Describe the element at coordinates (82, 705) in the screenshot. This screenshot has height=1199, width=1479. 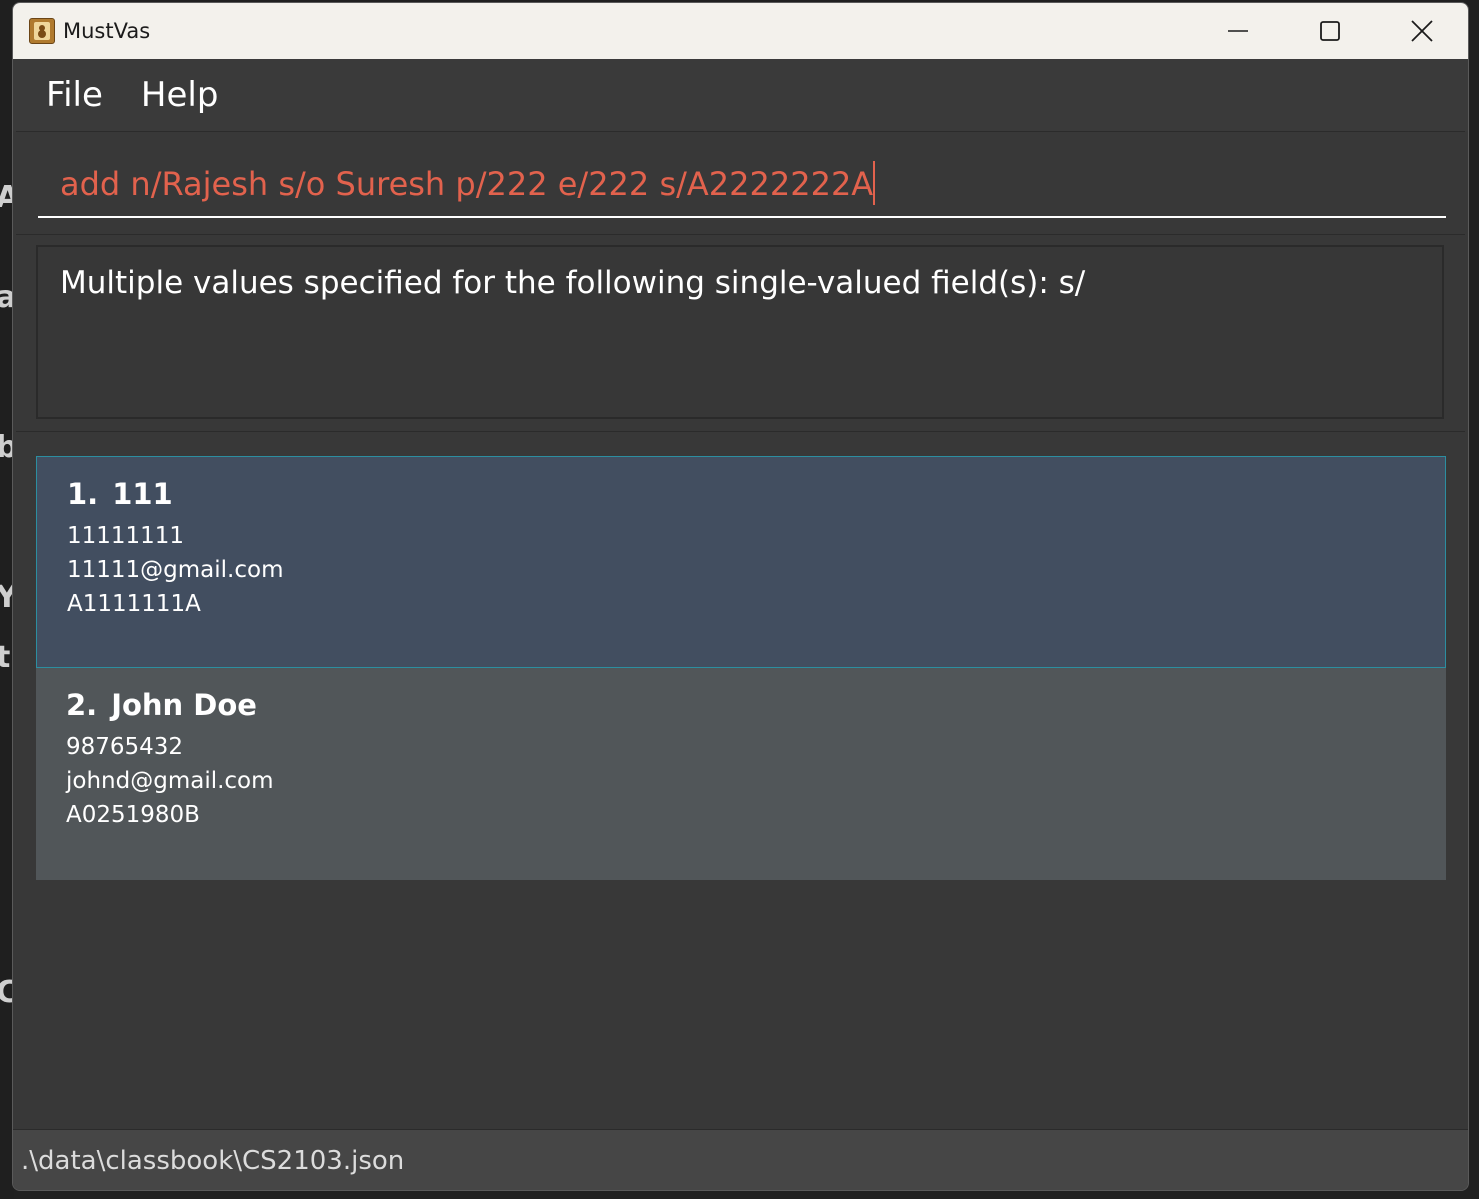
I see `person-index: 2.` at that location.